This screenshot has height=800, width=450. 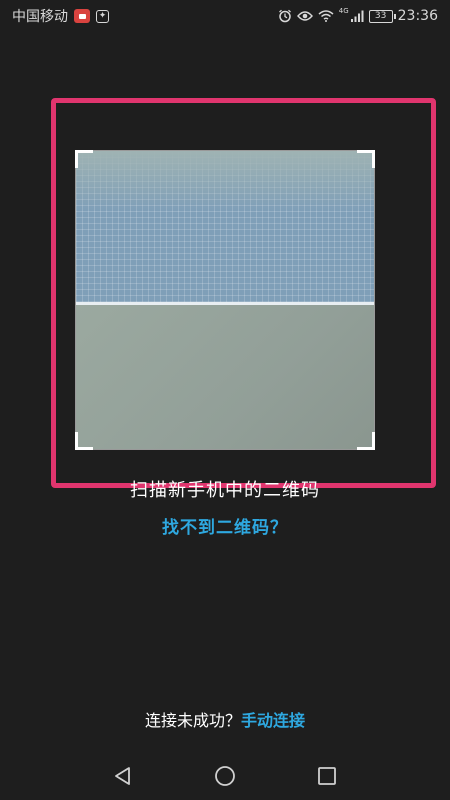 I want to click on signal-icon, so click(x=357, y=16).